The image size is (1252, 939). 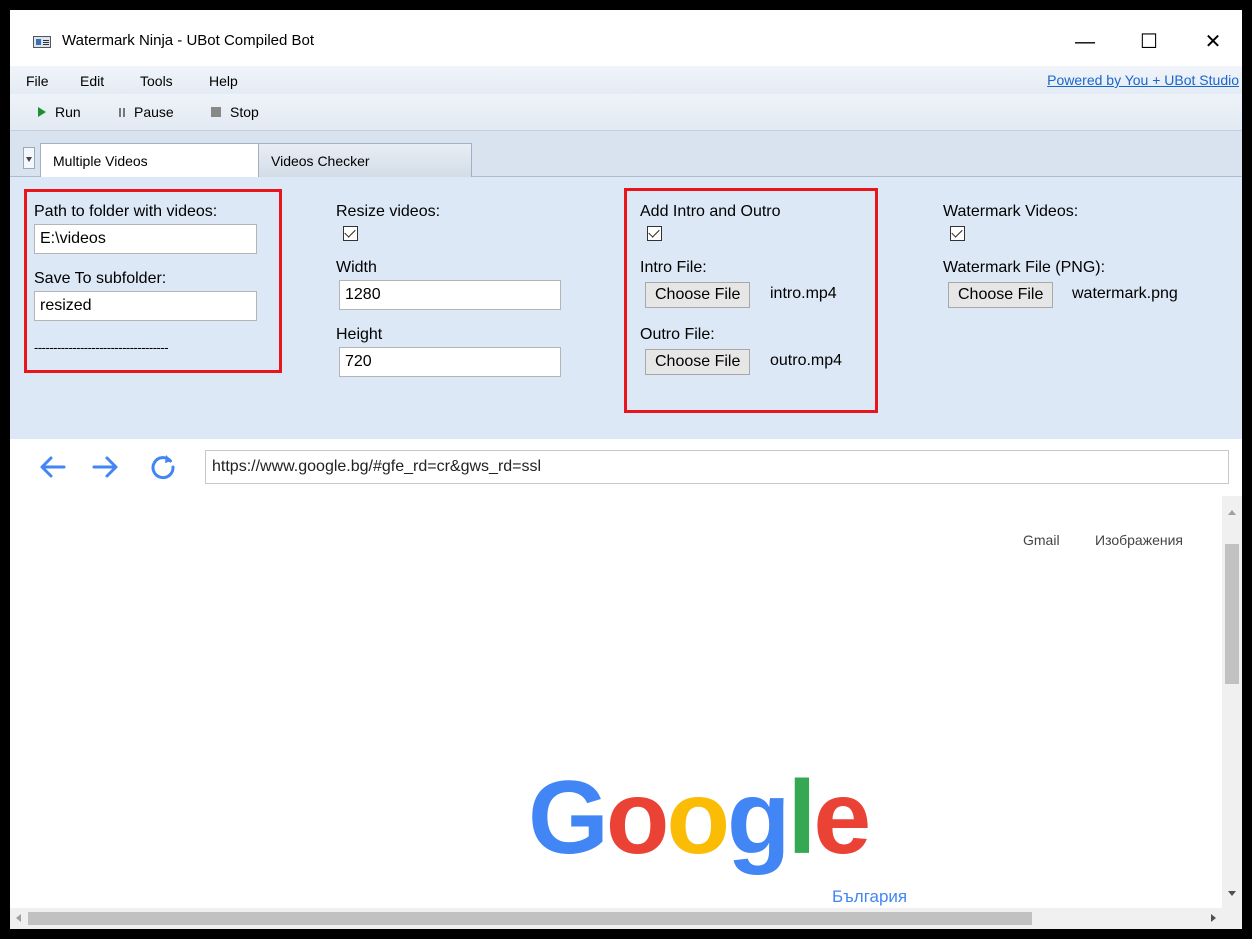 I want to click on intro-file-label: Intro File:, so click(x=673, y=267).